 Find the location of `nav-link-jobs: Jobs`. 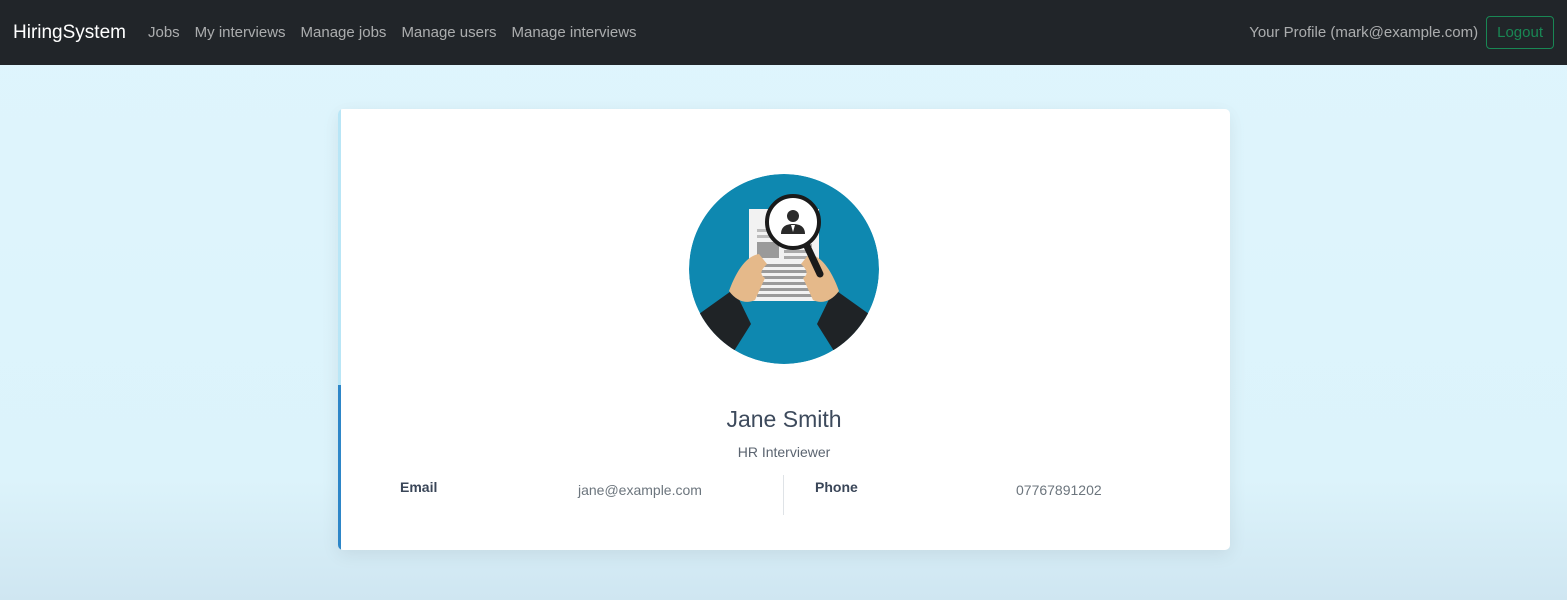

nav-link-jobs: Jobs is located at coordinates (164, 32).